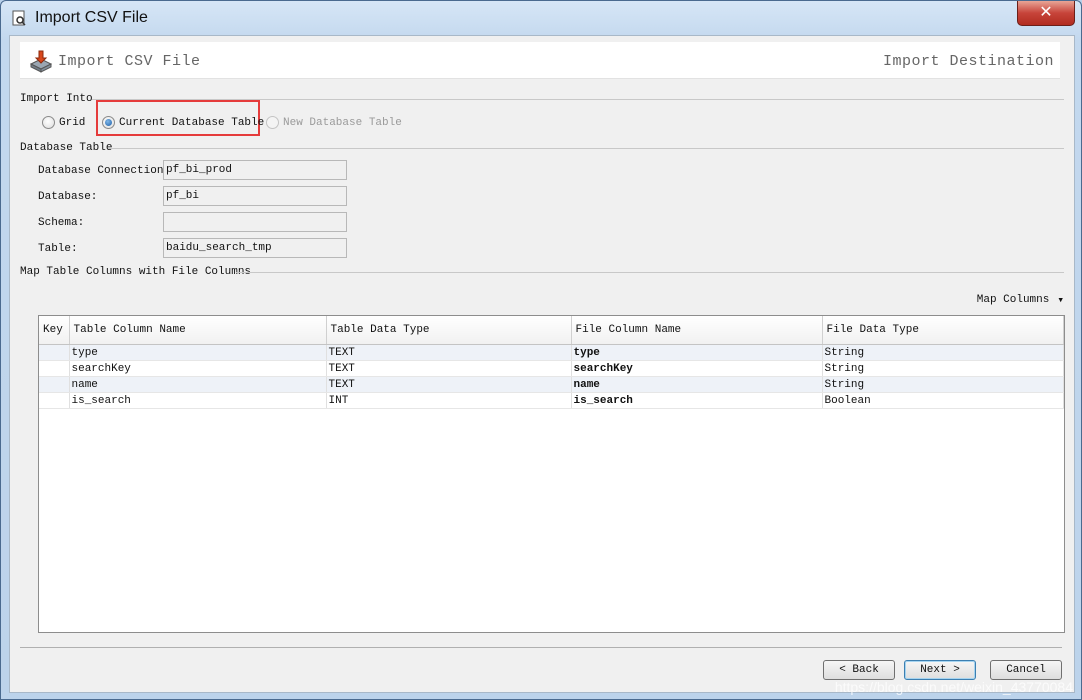 The width and height of the screenshot is (1082, 700). Describe the element at coordinates (72, 122) in the screenshot. I see `radio-grid-label: Grid` at that location.